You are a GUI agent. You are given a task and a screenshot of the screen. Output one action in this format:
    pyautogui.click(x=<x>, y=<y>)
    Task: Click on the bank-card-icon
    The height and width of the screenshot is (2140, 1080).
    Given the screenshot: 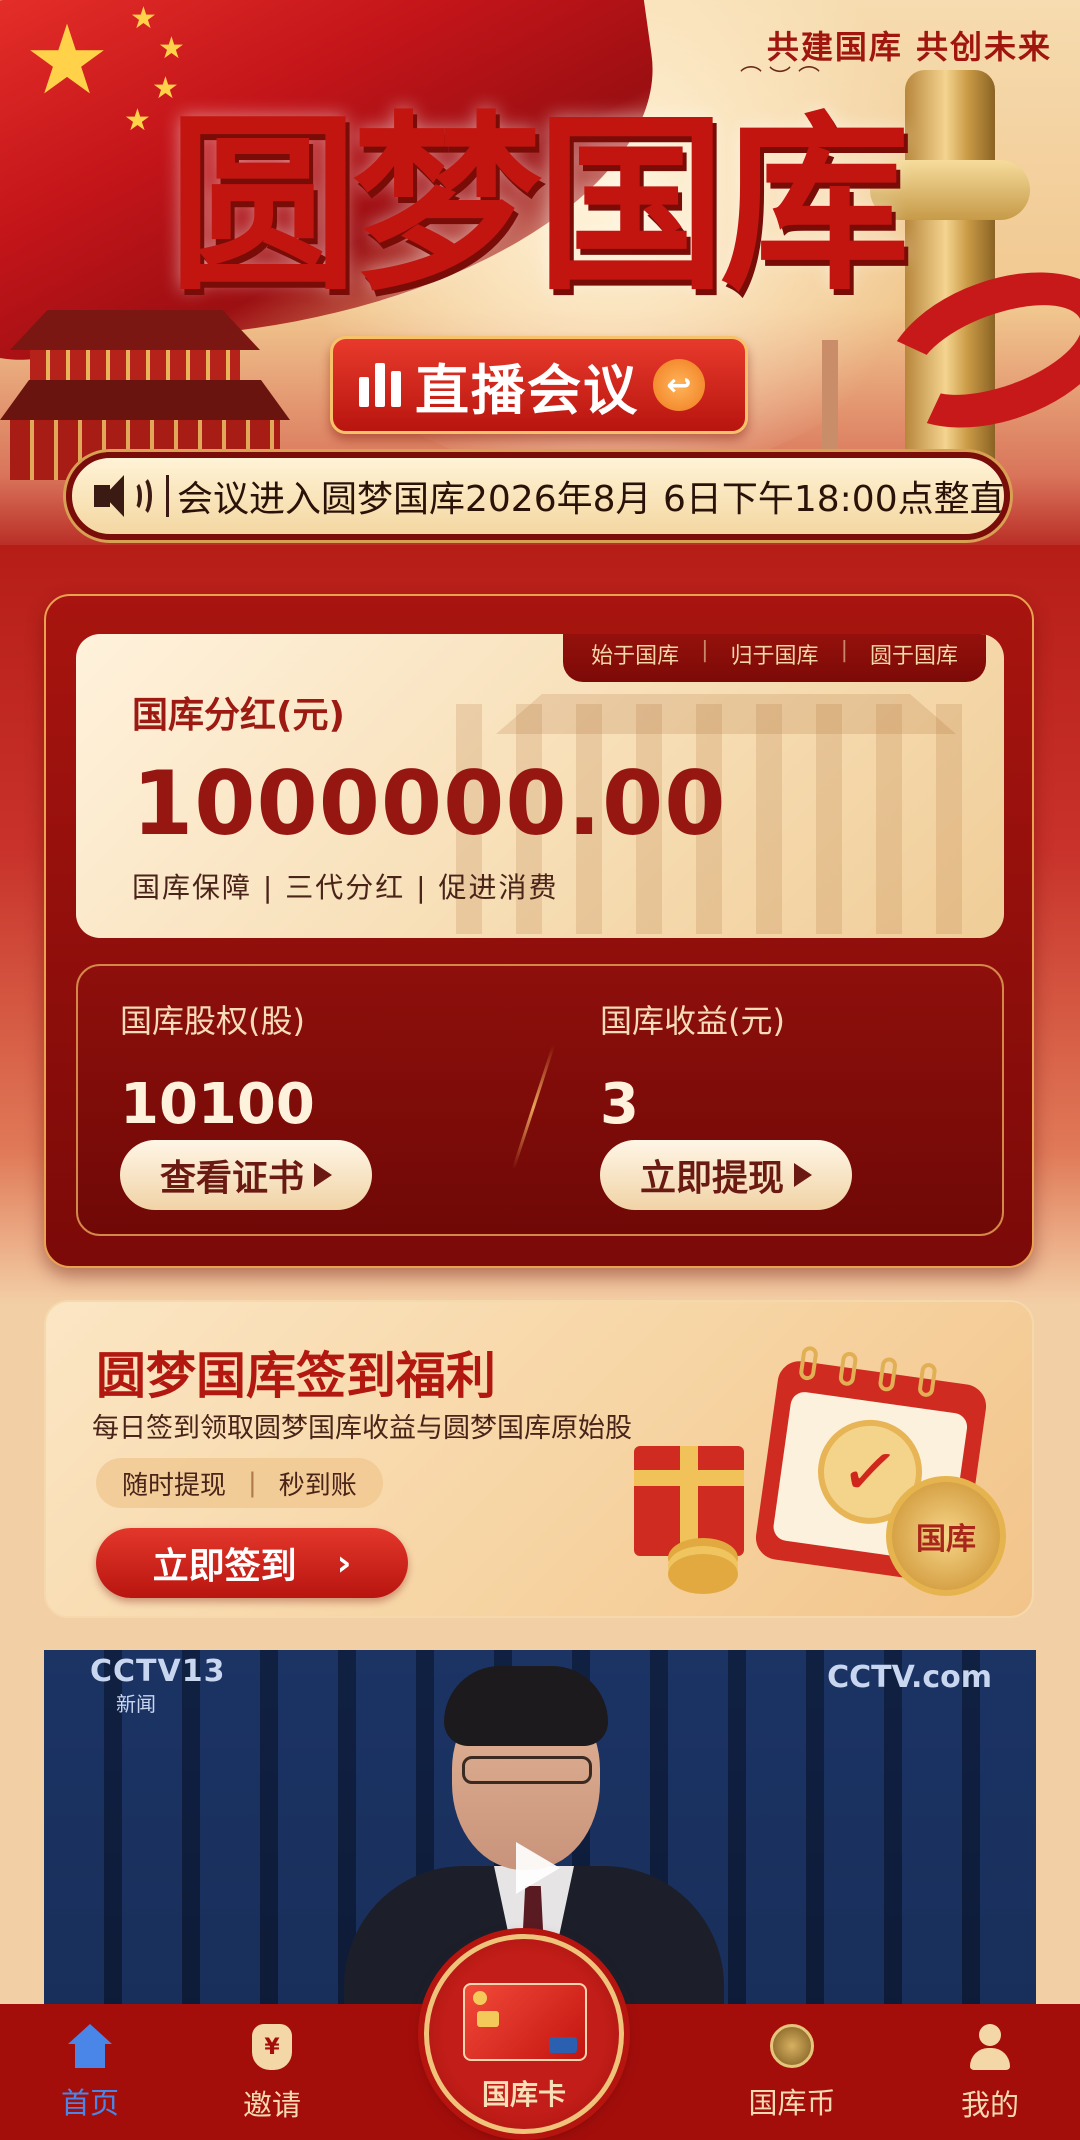 What is the action you would take?
    pyautogui.click(x=525, y=2022)
    